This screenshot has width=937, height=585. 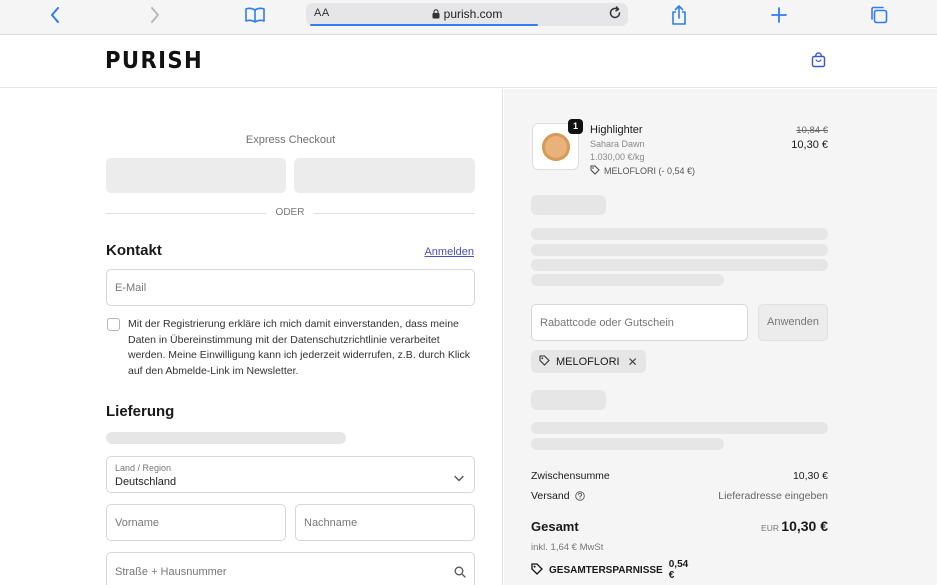 I want to click on street-placeholder: Straße + Hausnummer, so click(x=171, y=572).